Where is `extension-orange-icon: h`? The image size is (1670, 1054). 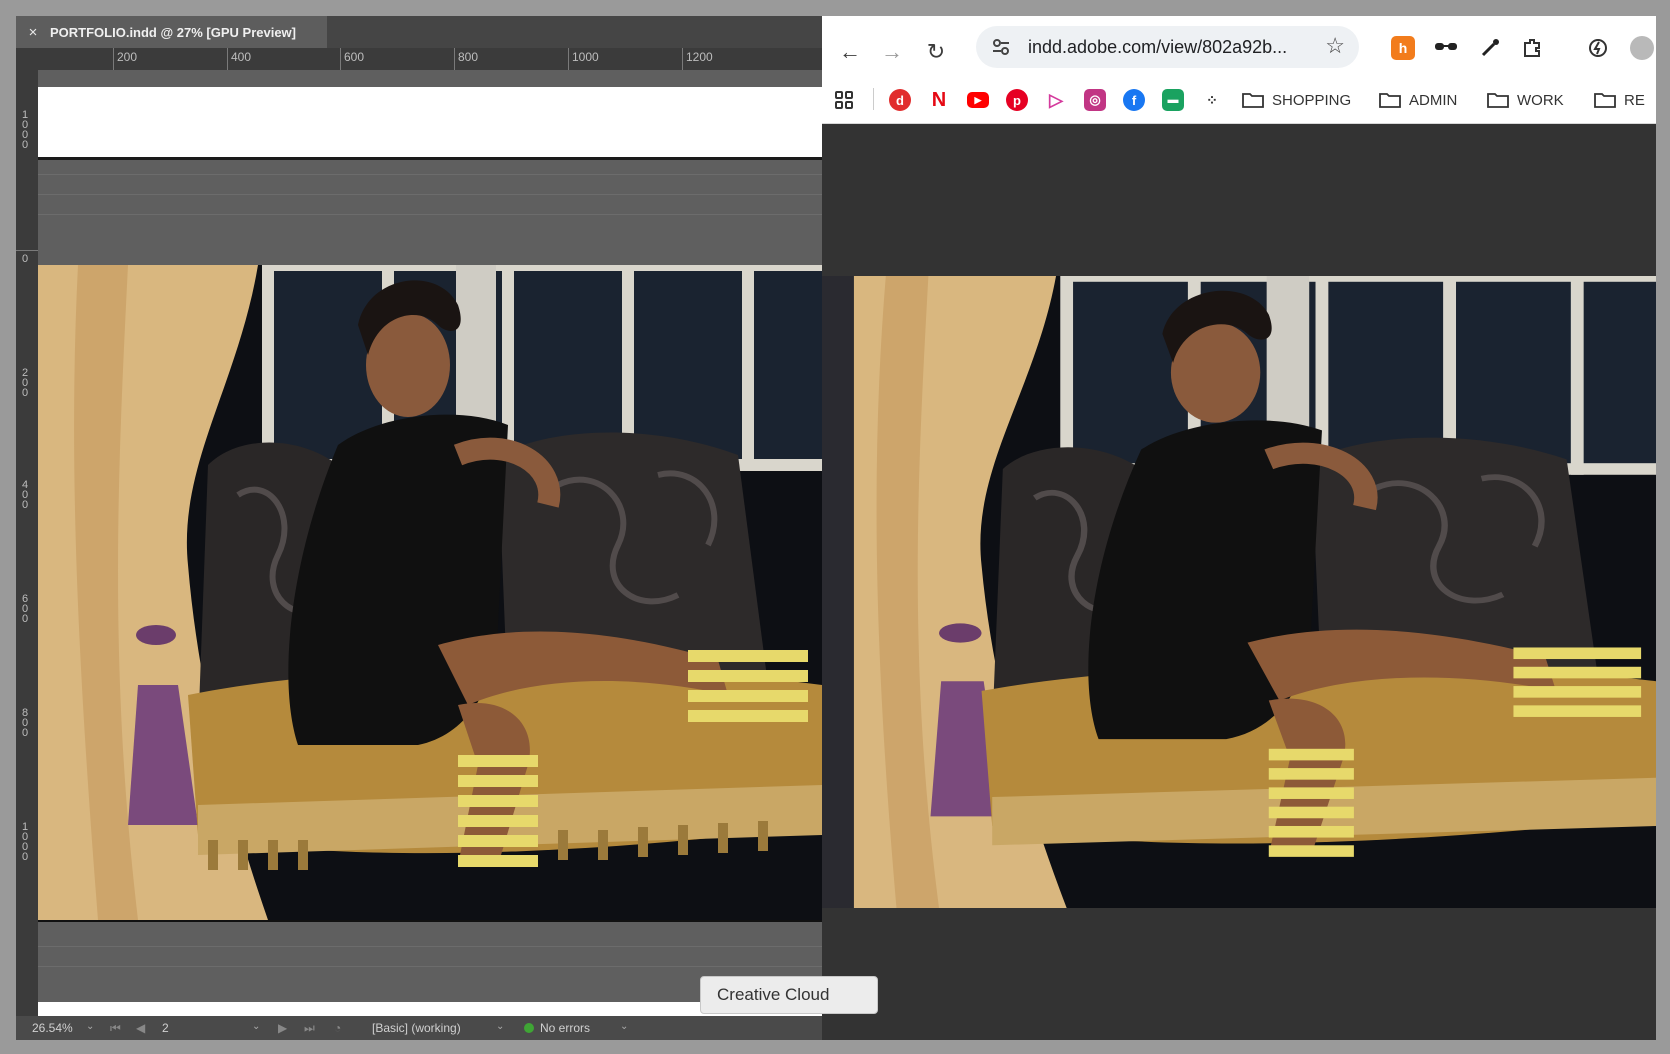 extension-orange-icon: h is located at coordinates (1403, 48).